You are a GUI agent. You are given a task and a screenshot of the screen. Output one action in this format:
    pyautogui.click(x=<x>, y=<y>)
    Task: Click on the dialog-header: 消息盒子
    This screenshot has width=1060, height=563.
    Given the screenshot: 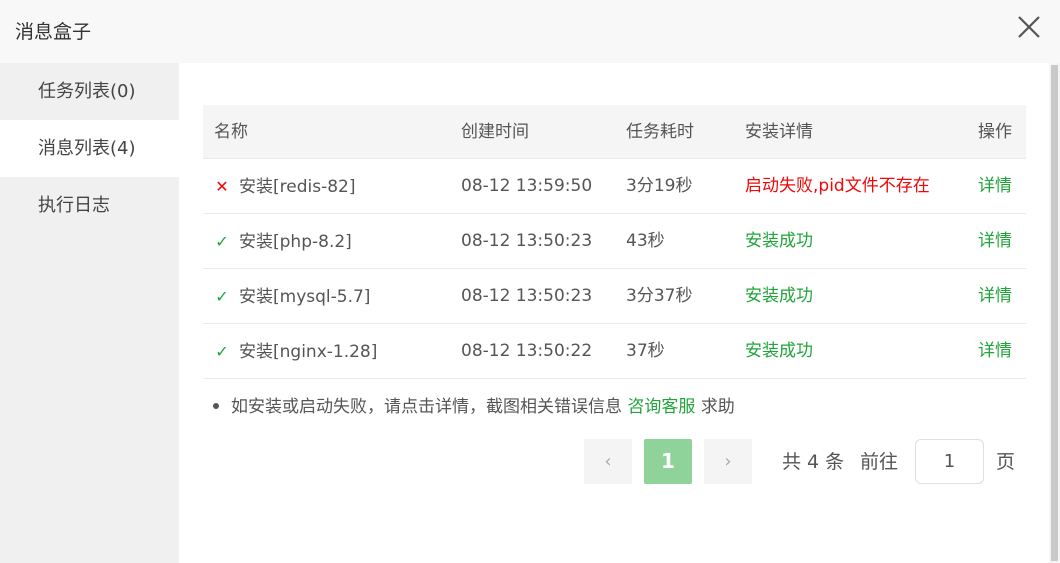 What is the action you would take?
    pyautogui.click(x=530, y=31)
    